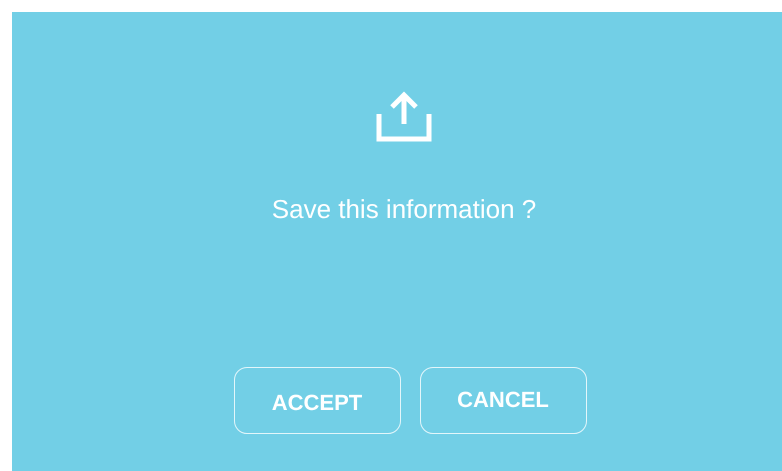  Describe the element at coordinates (404, 209) in the screenshot. I see `dialog-message: Save this information ?` at that location.